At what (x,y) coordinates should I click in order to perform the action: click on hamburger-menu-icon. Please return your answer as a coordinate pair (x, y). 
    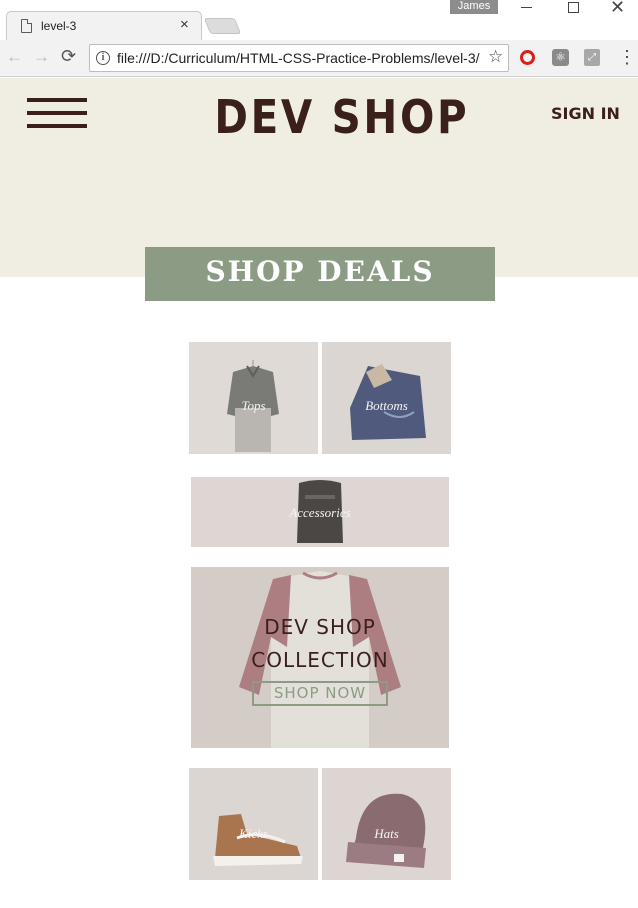
    Looking at the image, I should click on (57, 113).